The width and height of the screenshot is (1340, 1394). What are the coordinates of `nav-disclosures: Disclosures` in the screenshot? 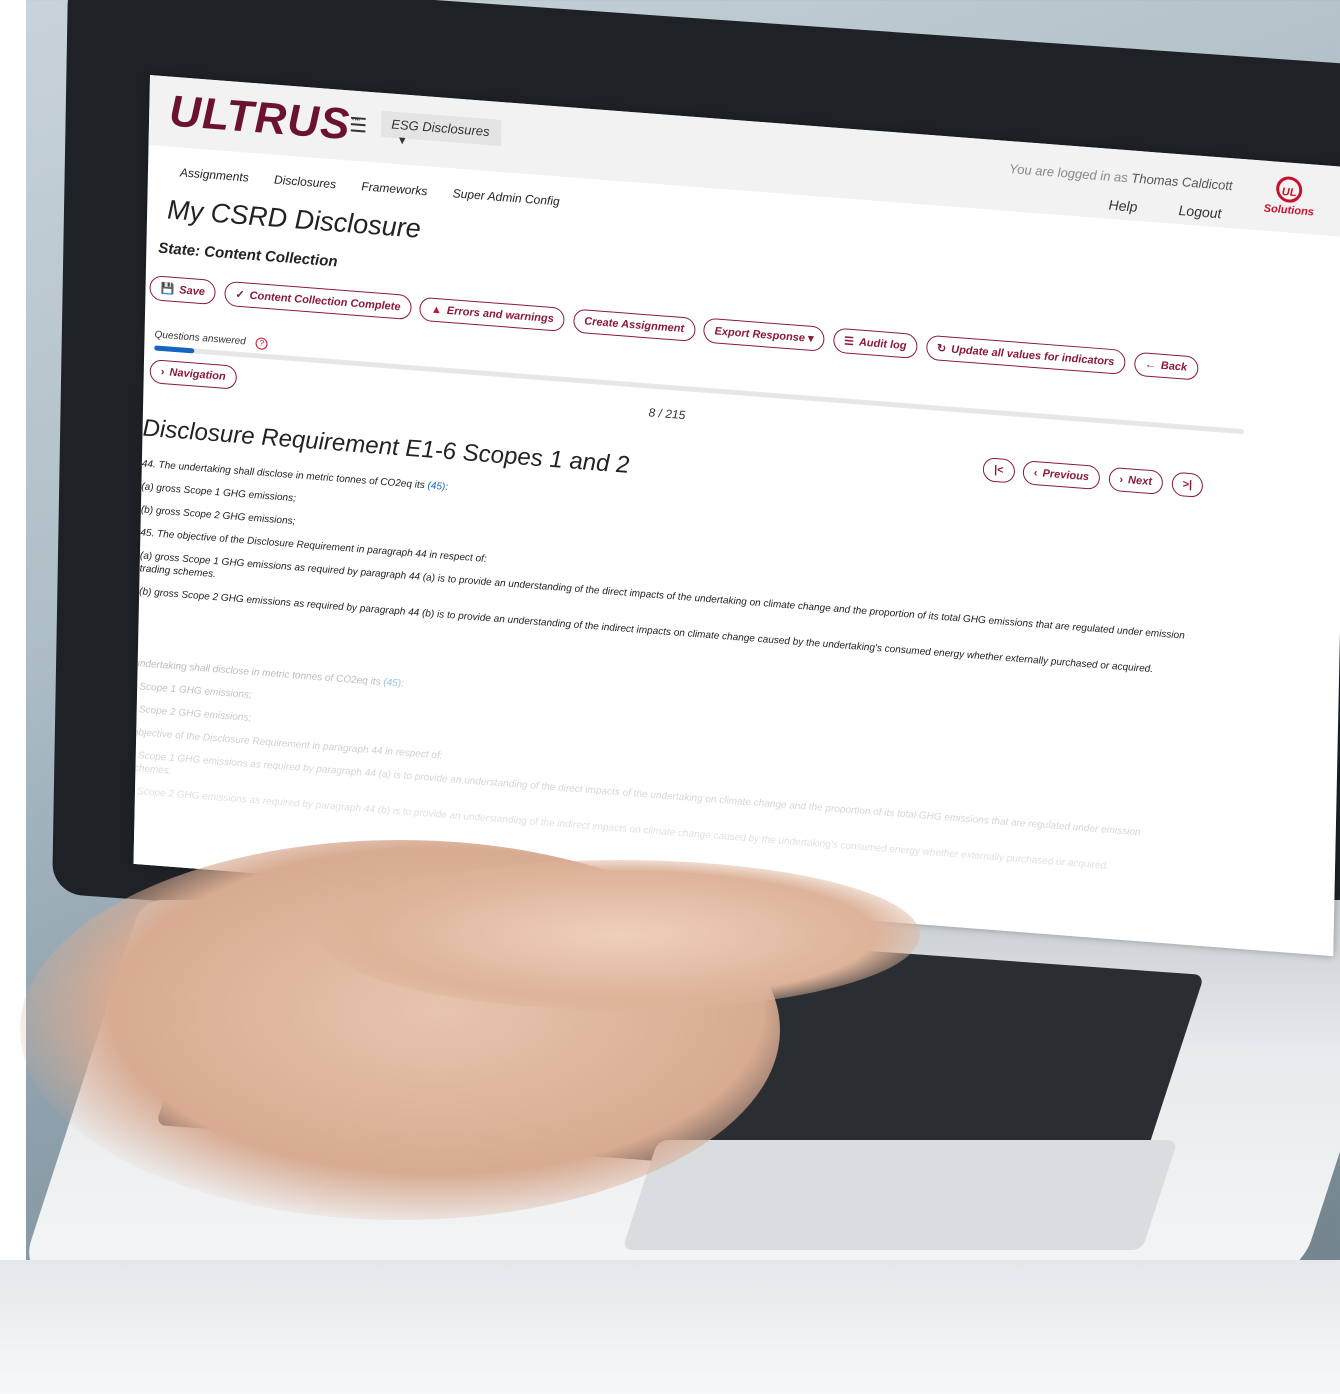 It's located at (305, 182).